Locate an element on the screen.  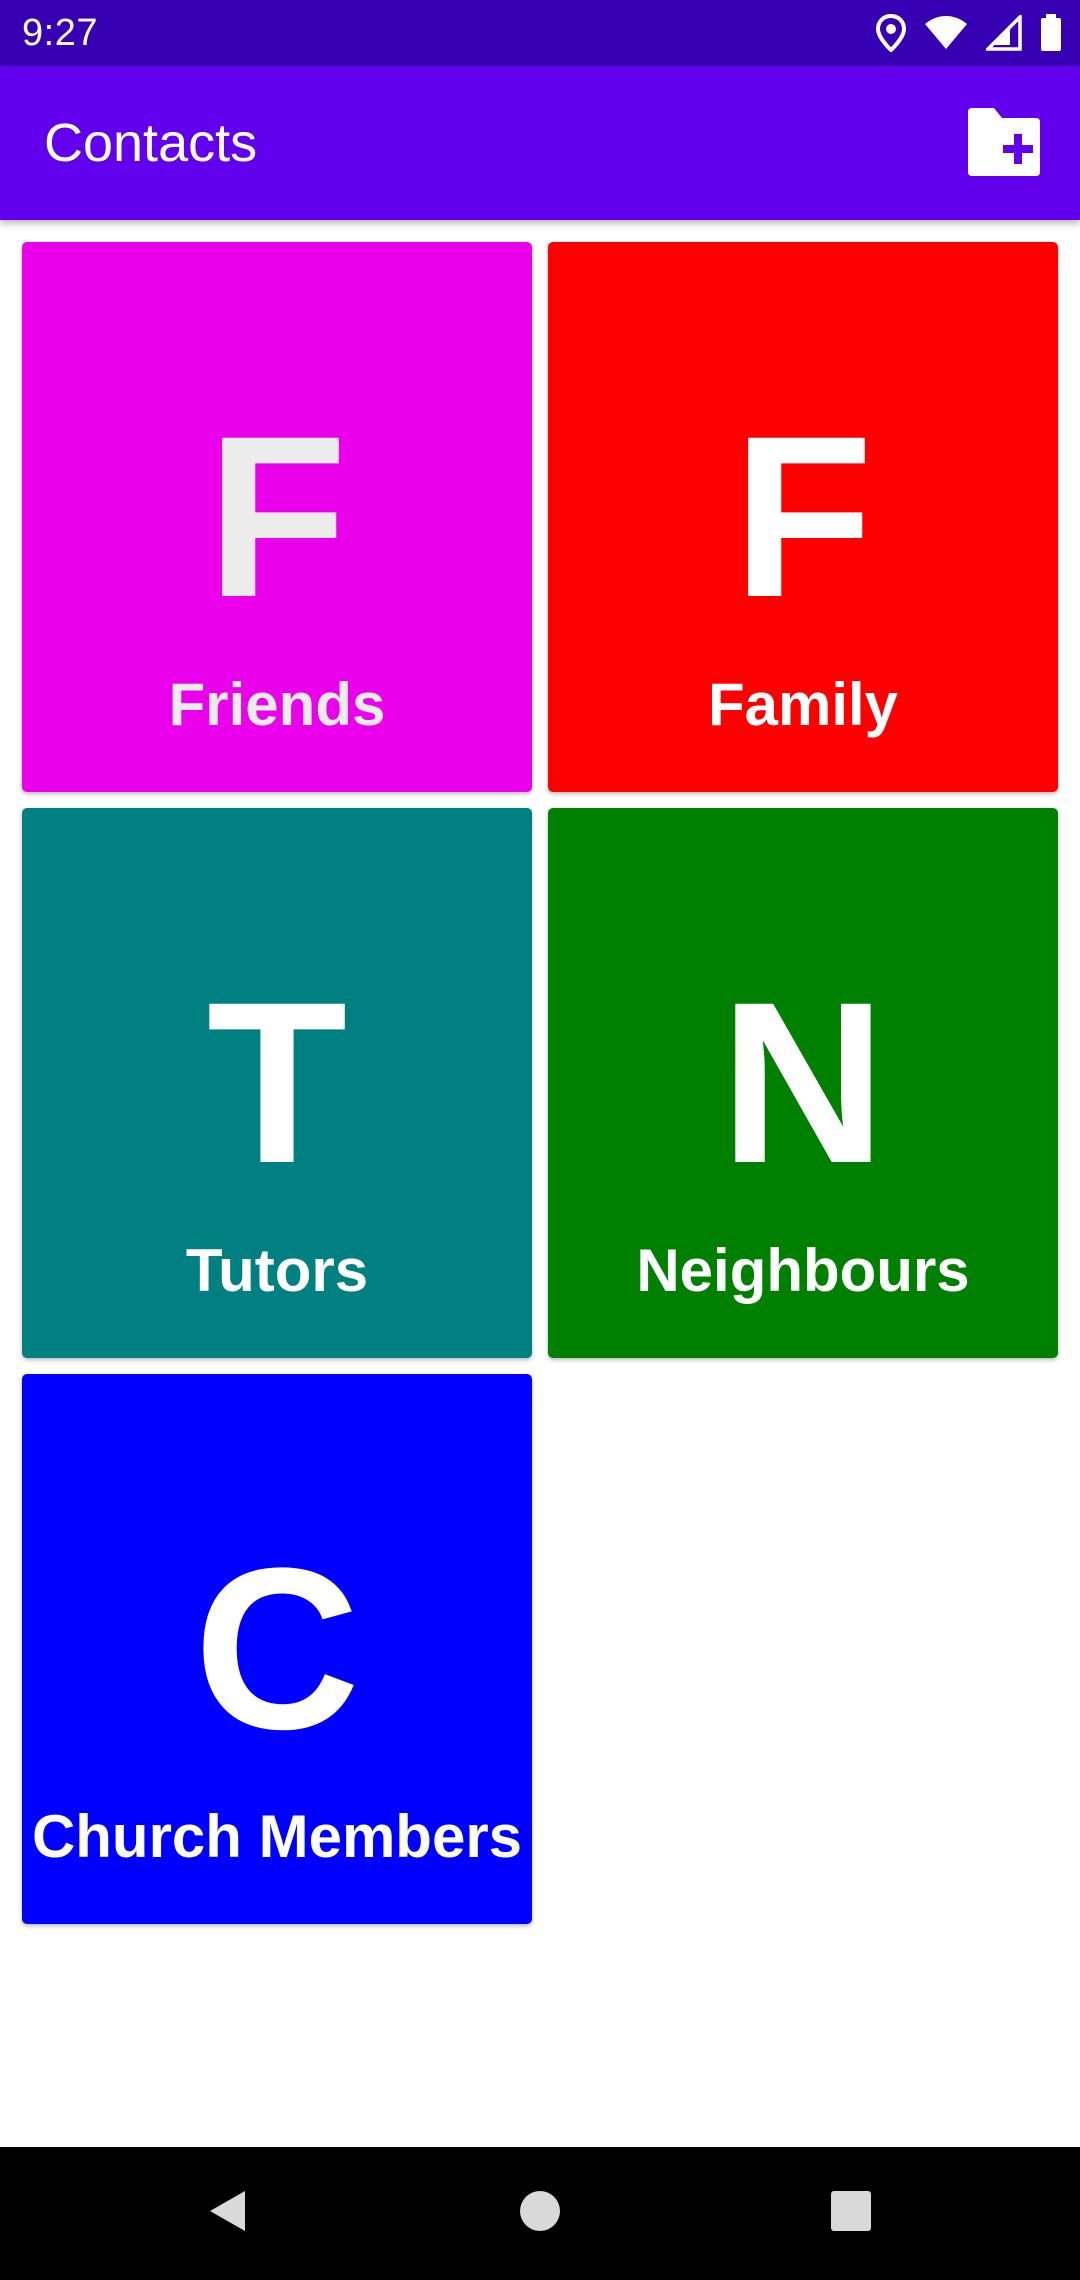
page-title: Contacts is located at coordinates (151, 143).